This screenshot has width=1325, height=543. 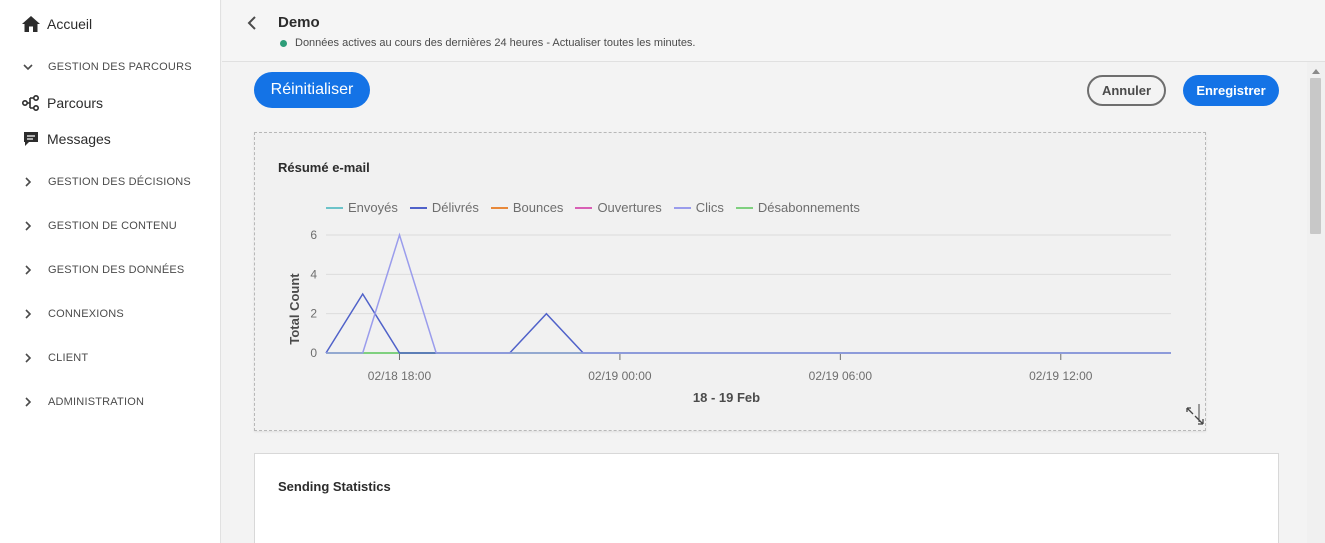 I want to click on sidebar-group-label: ADMINISTRATION, so click(x=96, y=402).